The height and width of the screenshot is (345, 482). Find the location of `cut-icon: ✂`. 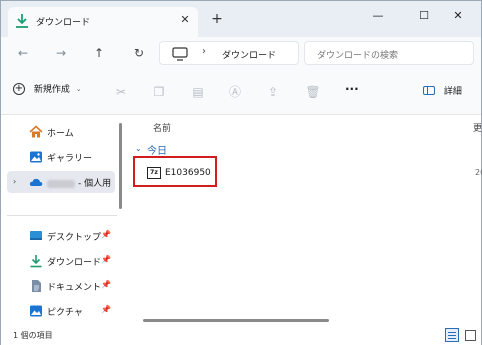

cut-icon: ✂ is located at coordinates (121, 92).